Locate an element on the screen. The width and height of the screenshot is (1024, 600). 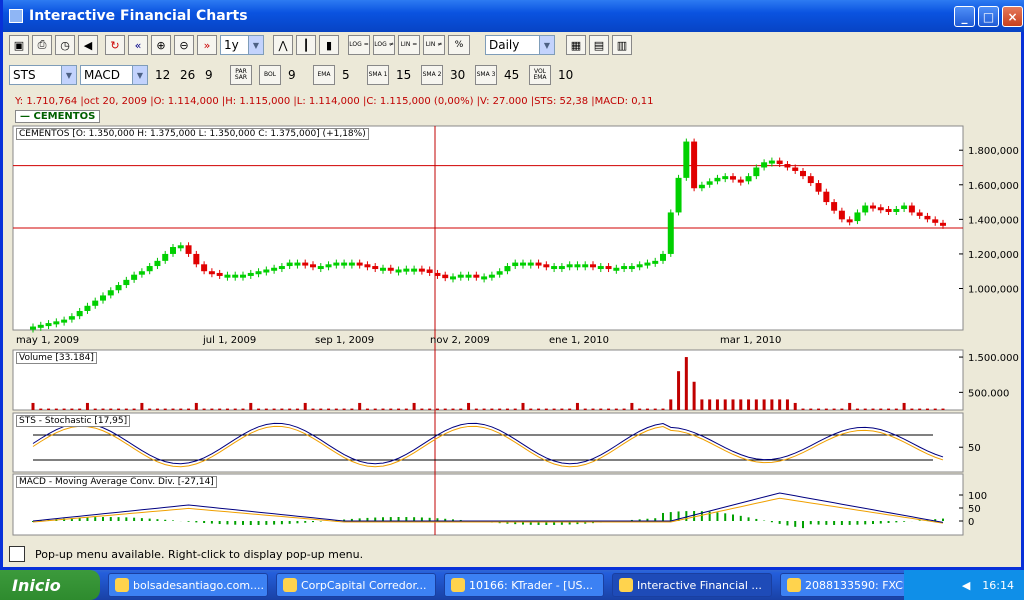
tray-arrow-icon: ◀ is located at coordinates (966, 585).